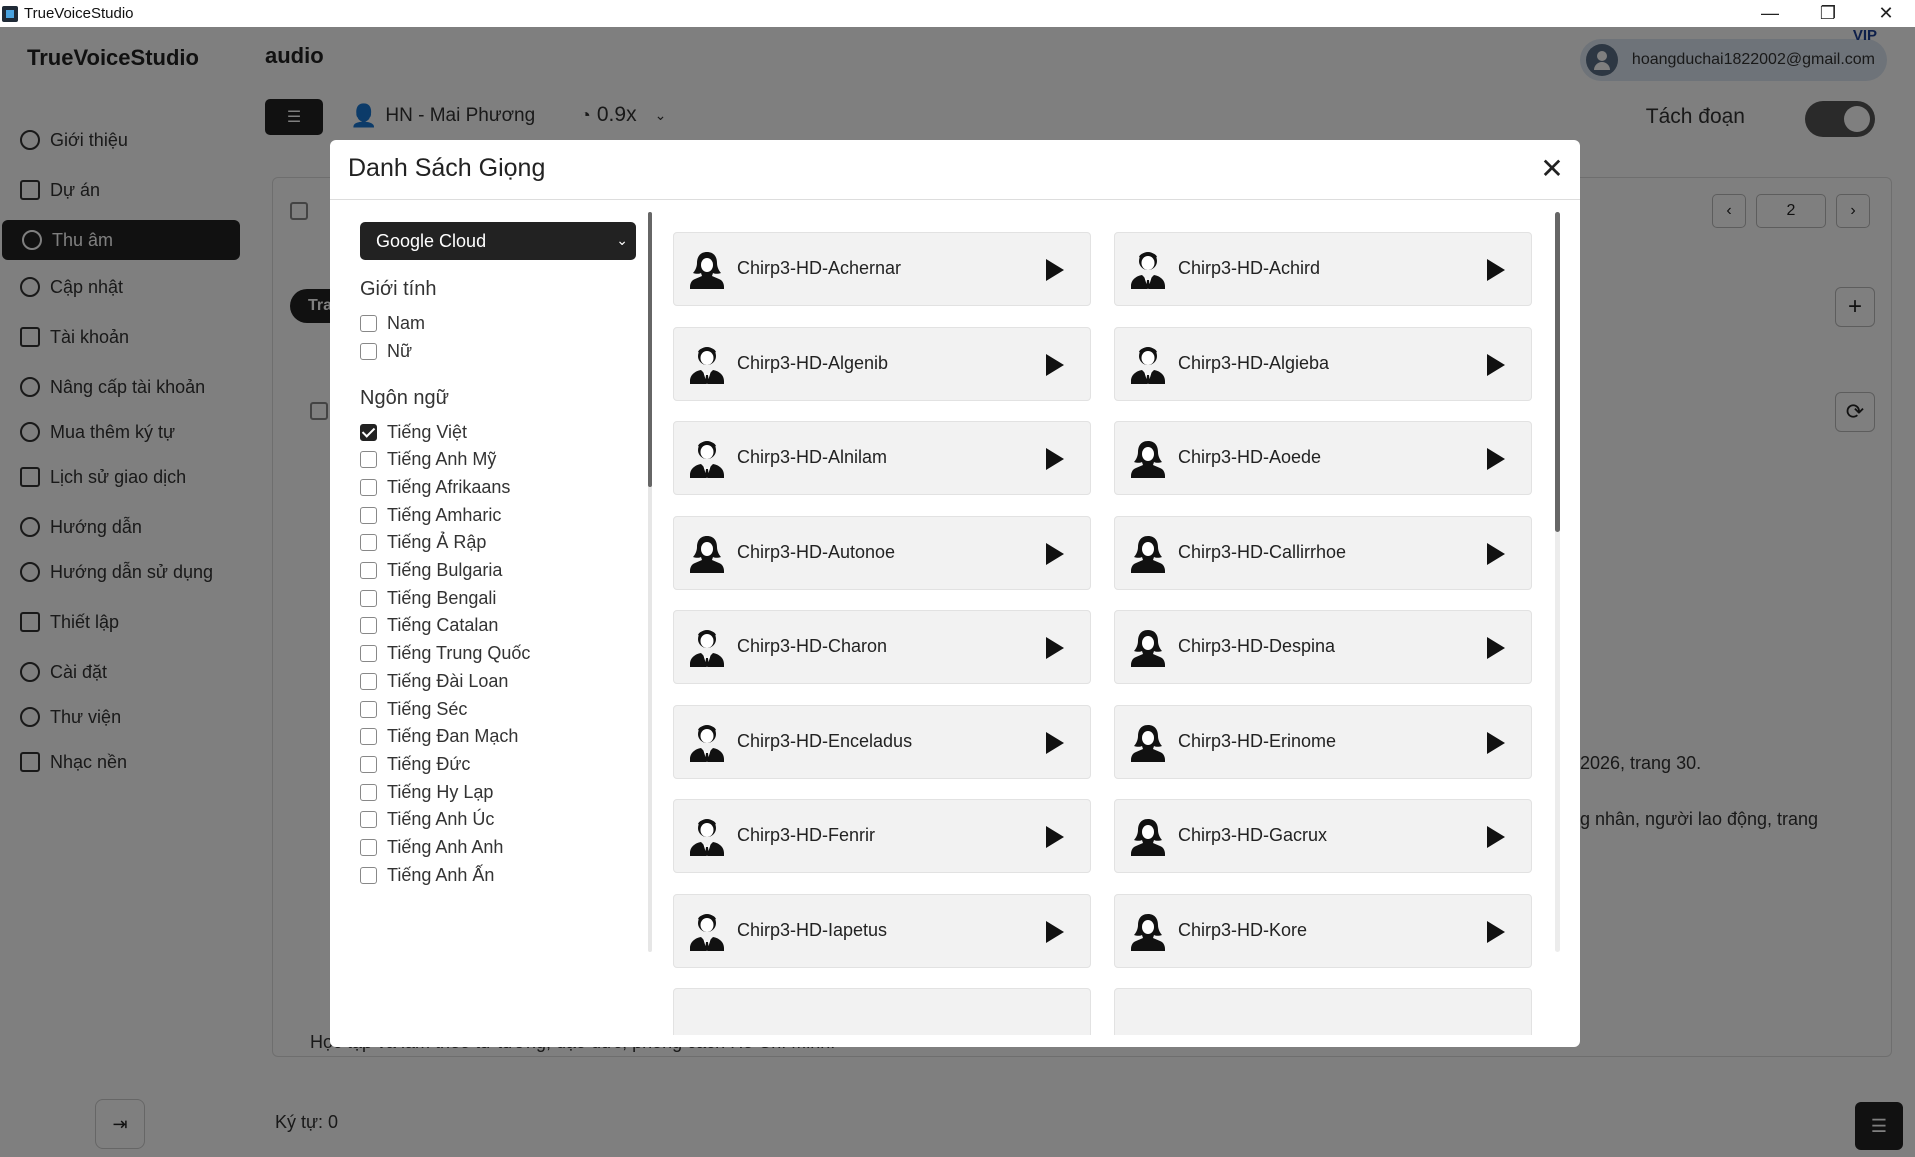 The width and height of the screenshot is (1915, 1157). What do you see at coordinates (445, 847) in the screenshot?
I see `option-label: Tiếng Anh Anh` at bounding box center [445, 847].